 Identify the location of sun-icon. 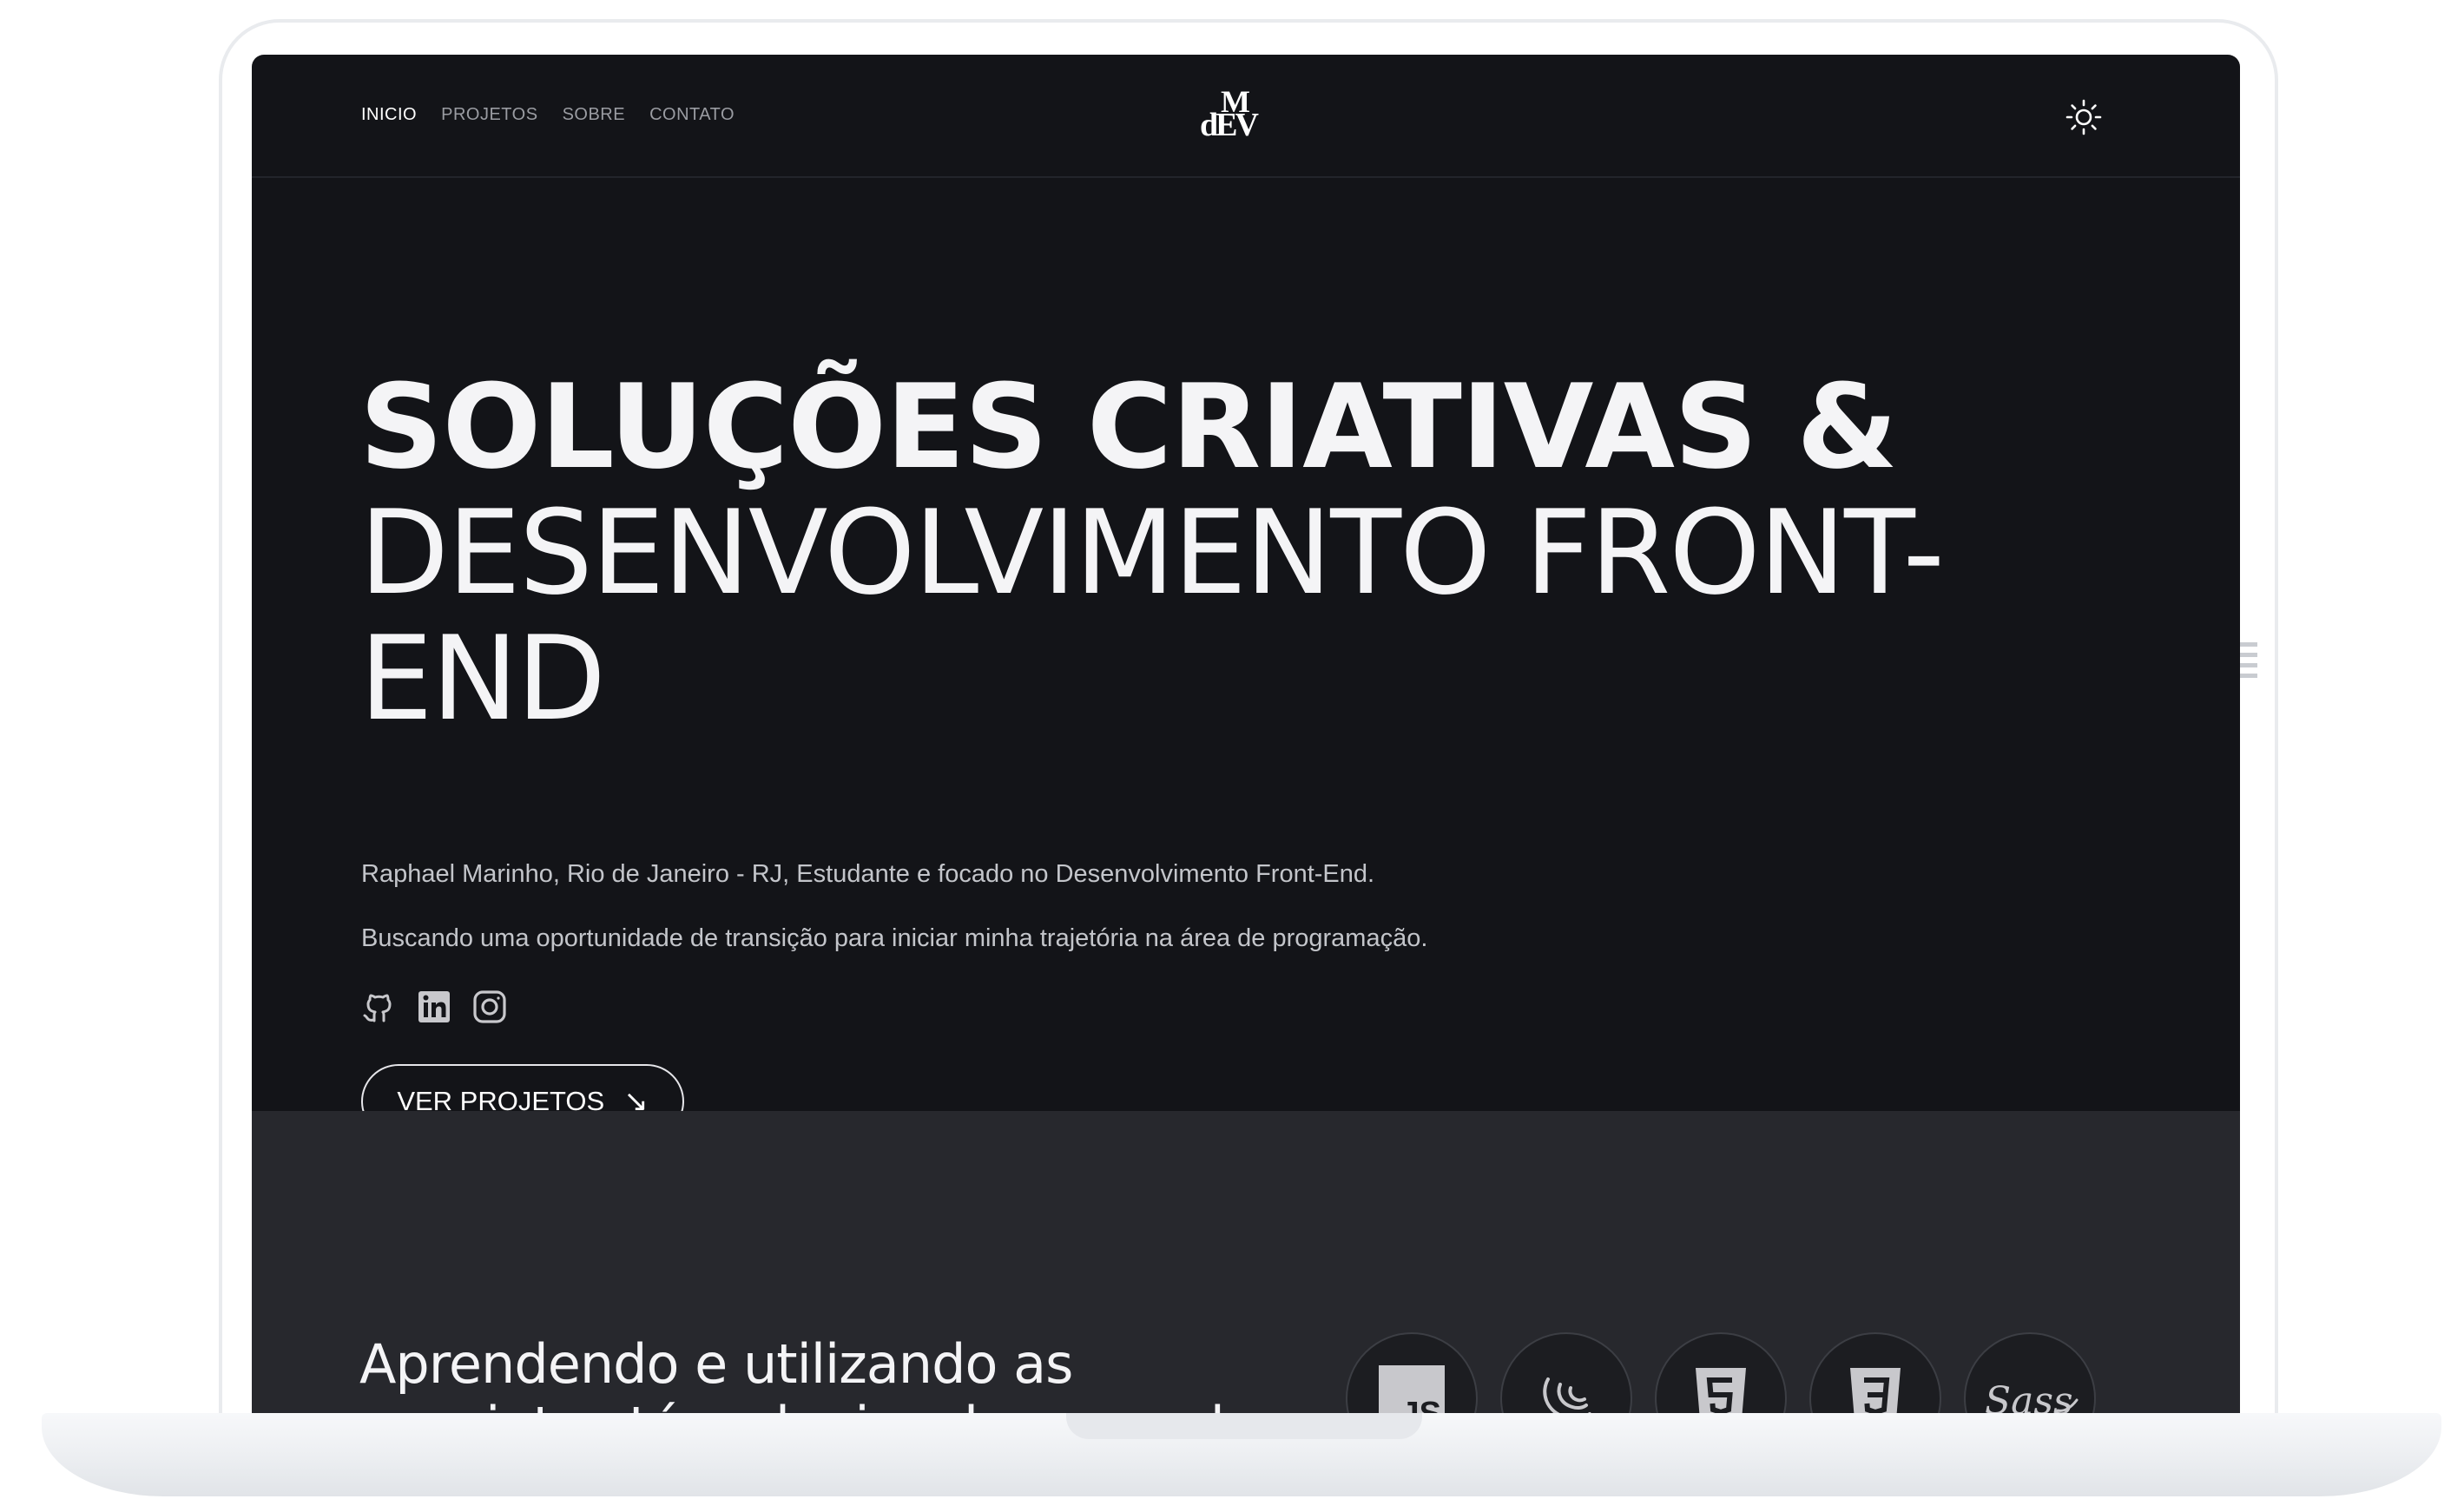
(2083, 117).